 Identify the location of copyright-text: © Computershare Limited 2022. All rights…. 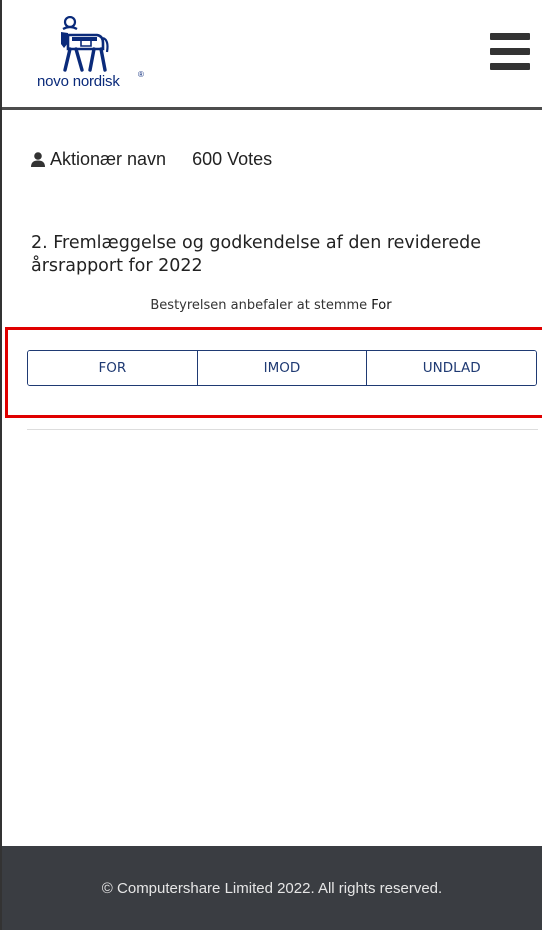
(272, 888).